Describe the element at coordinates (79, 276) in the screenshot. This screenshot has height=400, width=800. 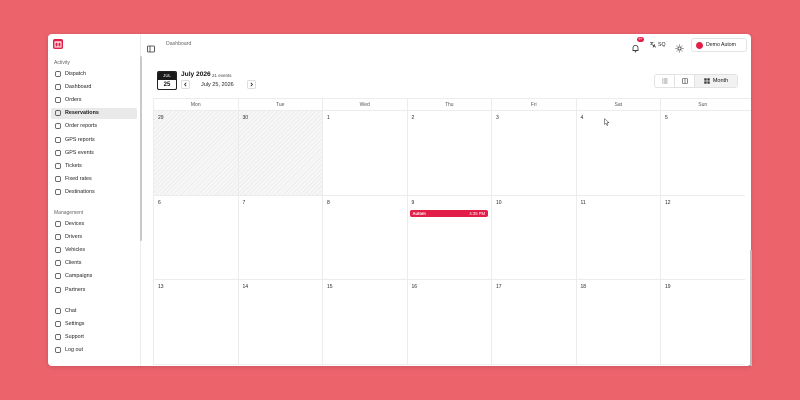
I see `sidebar-item-label: Campaigns` at that location.